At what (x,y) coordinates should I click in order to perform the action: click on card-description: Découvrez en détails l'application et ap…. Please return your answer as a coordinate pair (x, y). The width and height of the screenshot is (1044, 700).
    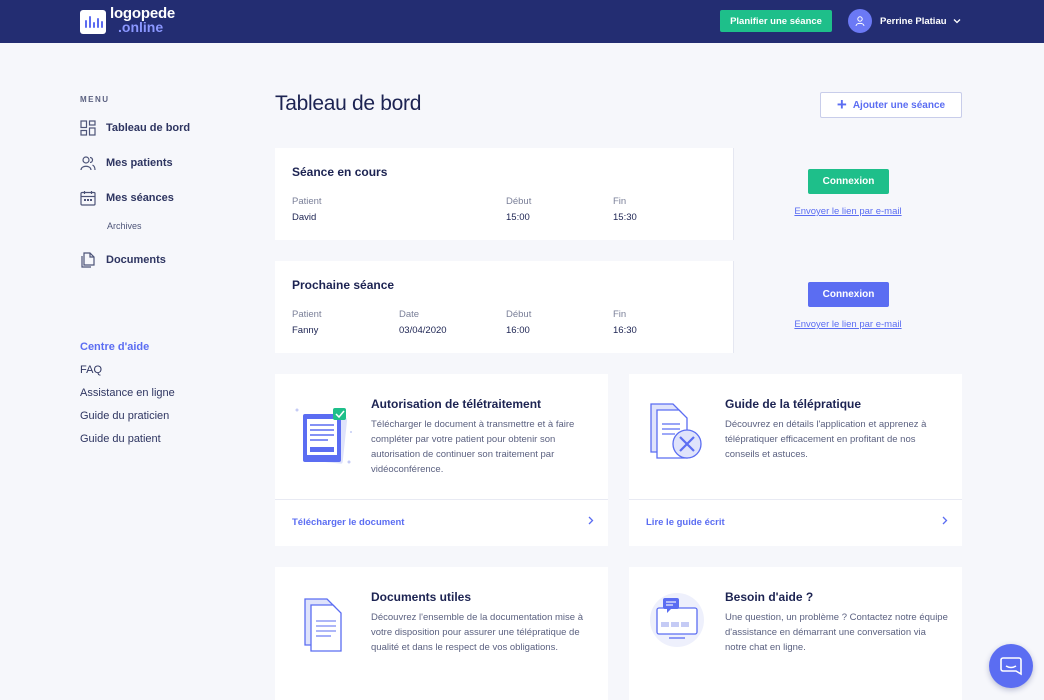
    Looking at the image, I should click on (826, 439).